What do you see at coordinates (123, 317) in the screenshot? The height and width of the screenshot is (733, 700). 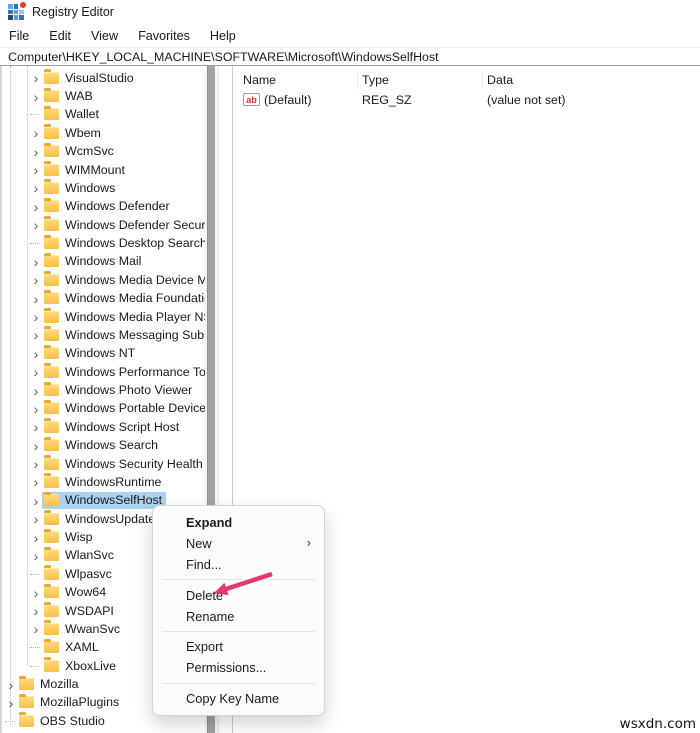 I see `tree-item-body: Windows Media Player NS` at bounding box center [123, 317].